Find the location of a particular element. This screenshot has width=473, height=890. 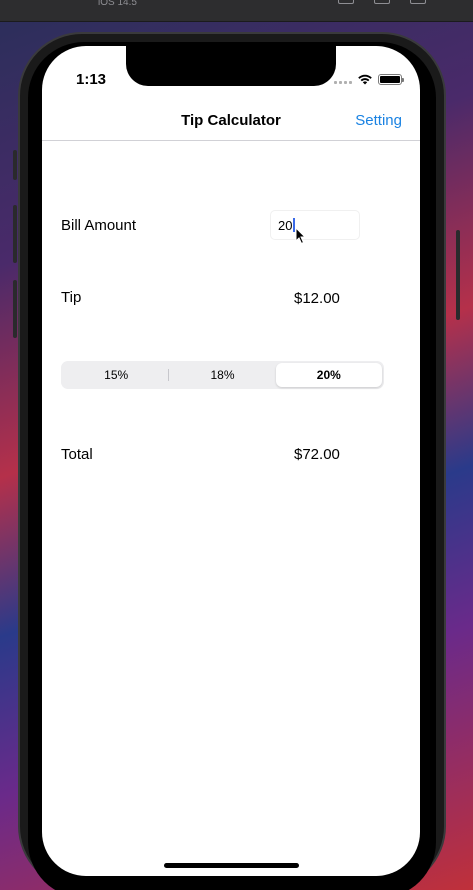

bill-amount-input: 20 is located at coordinates (315, 225).